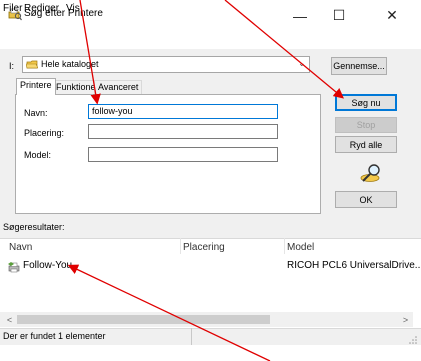 Image resolution: width=421 pixels, height=361 pixels. Describe the element at coordinates (204, 247) in the screenshot. I see `column-header-location: Placering` at that location.